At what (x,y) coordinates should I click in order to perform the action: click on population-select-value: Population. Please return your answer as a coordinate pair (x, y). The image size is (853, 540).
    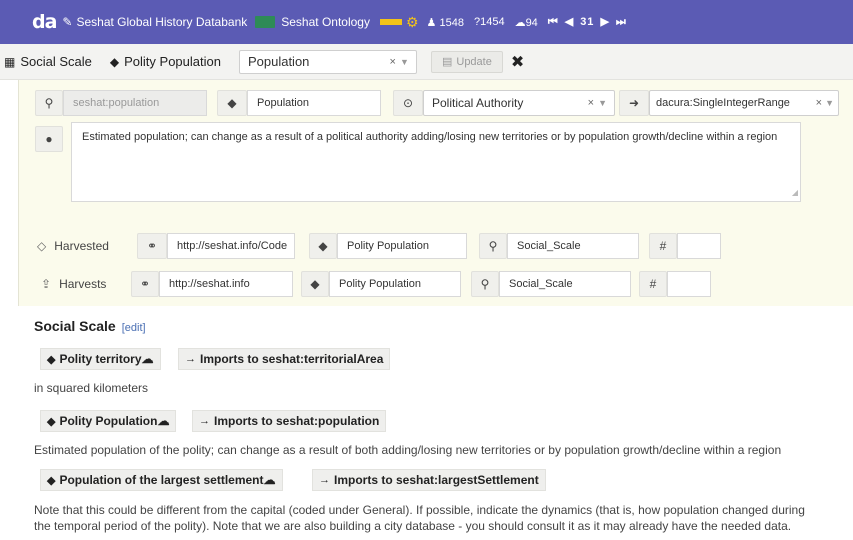
    Looking at the image, I should click on (278, 61).